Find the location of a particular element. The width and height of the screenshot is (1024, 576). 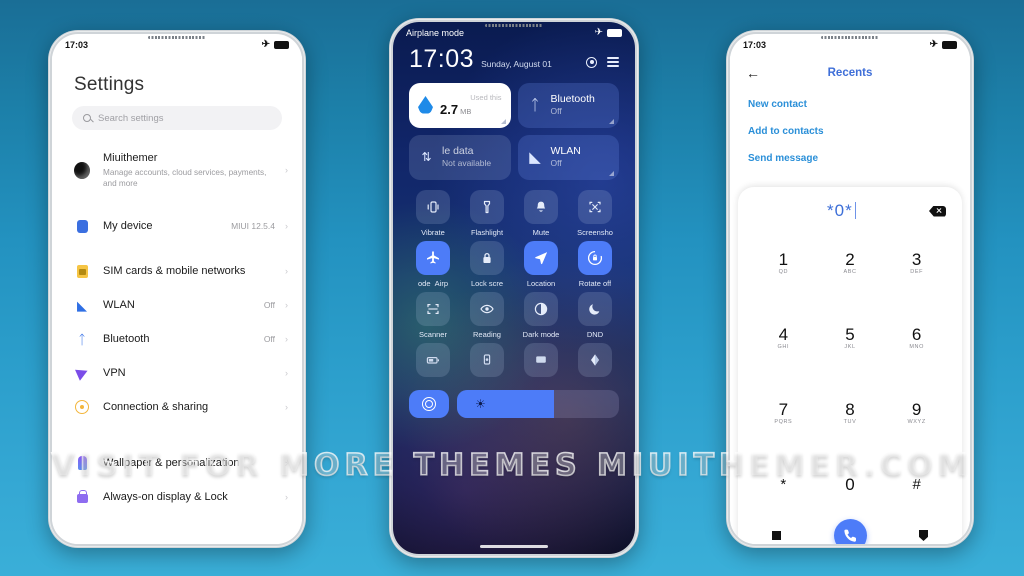

toggle-screen is located at coordinates (541, 361).